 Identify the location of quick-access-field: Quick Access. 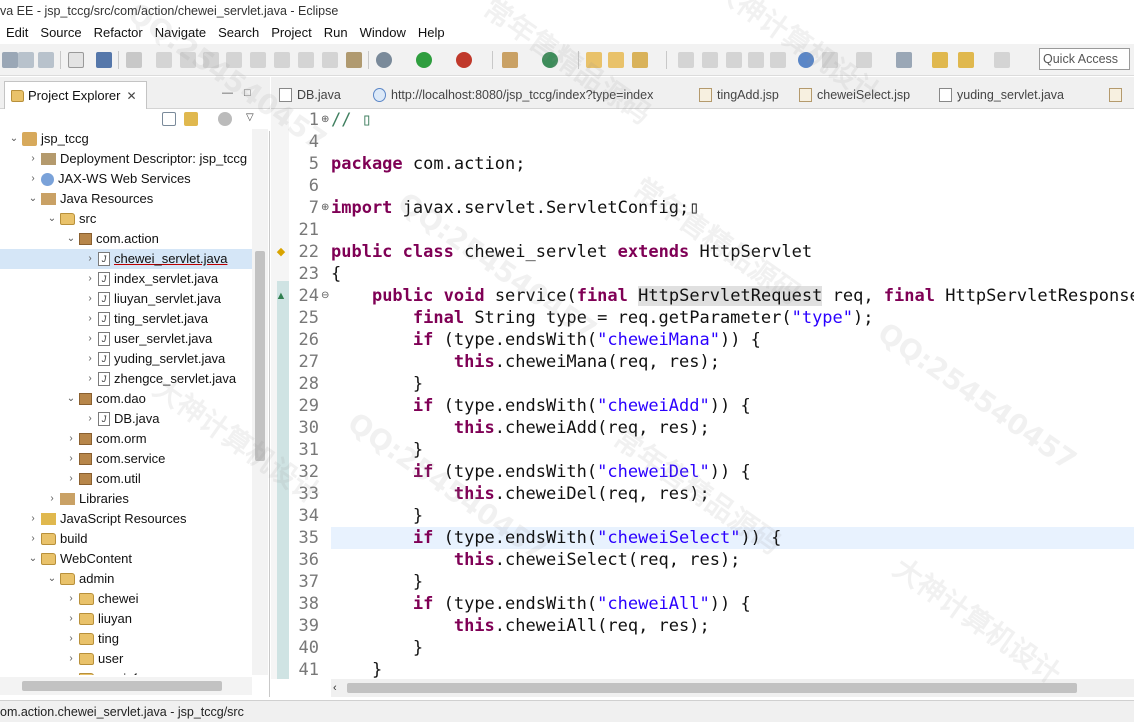
(1084, 59).